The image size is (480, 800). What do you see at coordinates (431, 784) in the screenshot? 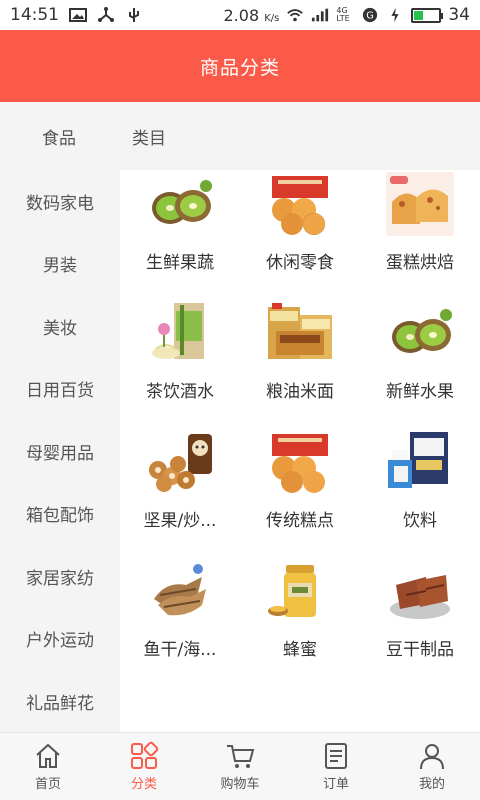
I see `nav-label: 我的` at bounding box center [431, 784].